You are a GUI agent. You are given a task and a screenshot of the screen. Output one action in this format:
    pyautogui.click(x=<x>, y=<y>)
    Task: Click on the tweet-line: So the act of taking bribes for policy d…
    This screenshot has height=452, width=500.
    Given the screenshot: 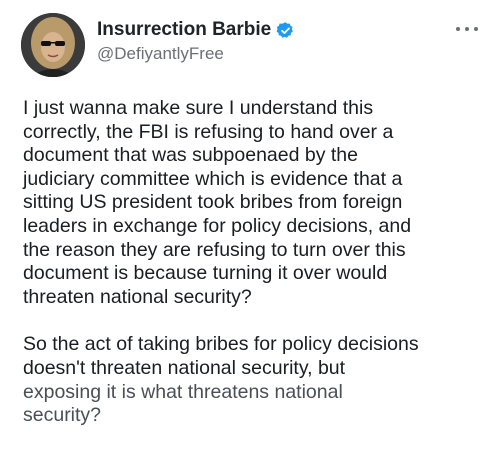 What is the action you would take?
    pyautogui.click(x=221, y=344)
    